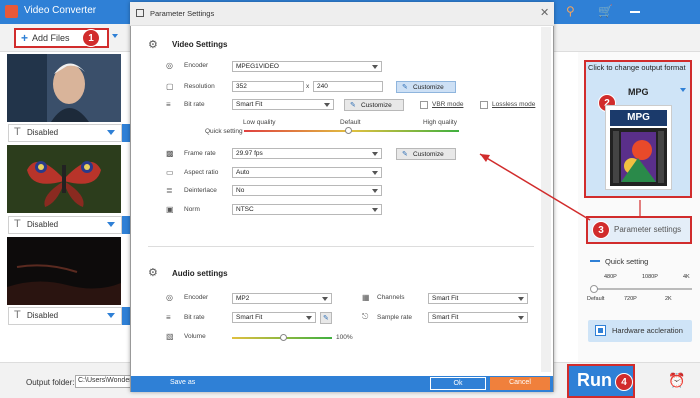  I want to click on samplerate-select: Smart Fit, so click(478, 317).